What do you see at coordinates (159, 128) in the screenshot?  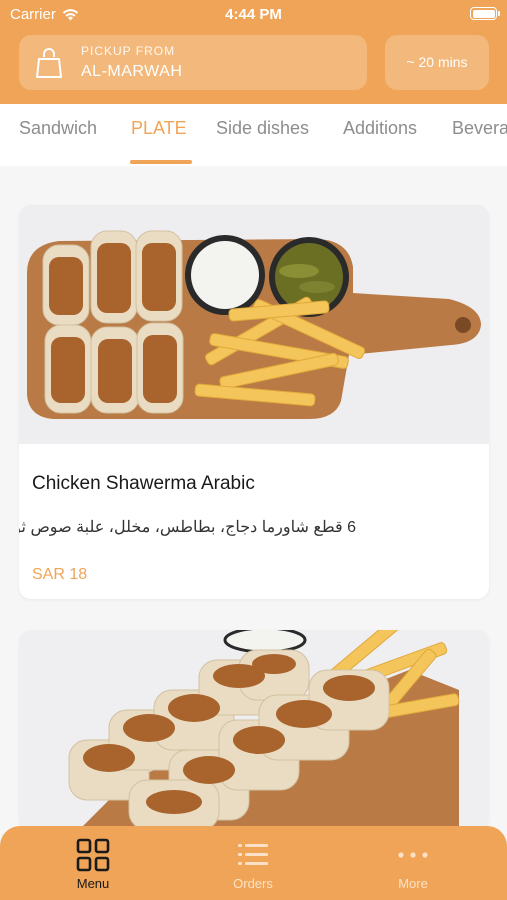 I see `tab-plate: PLATE` at bounding box center [159, 128].